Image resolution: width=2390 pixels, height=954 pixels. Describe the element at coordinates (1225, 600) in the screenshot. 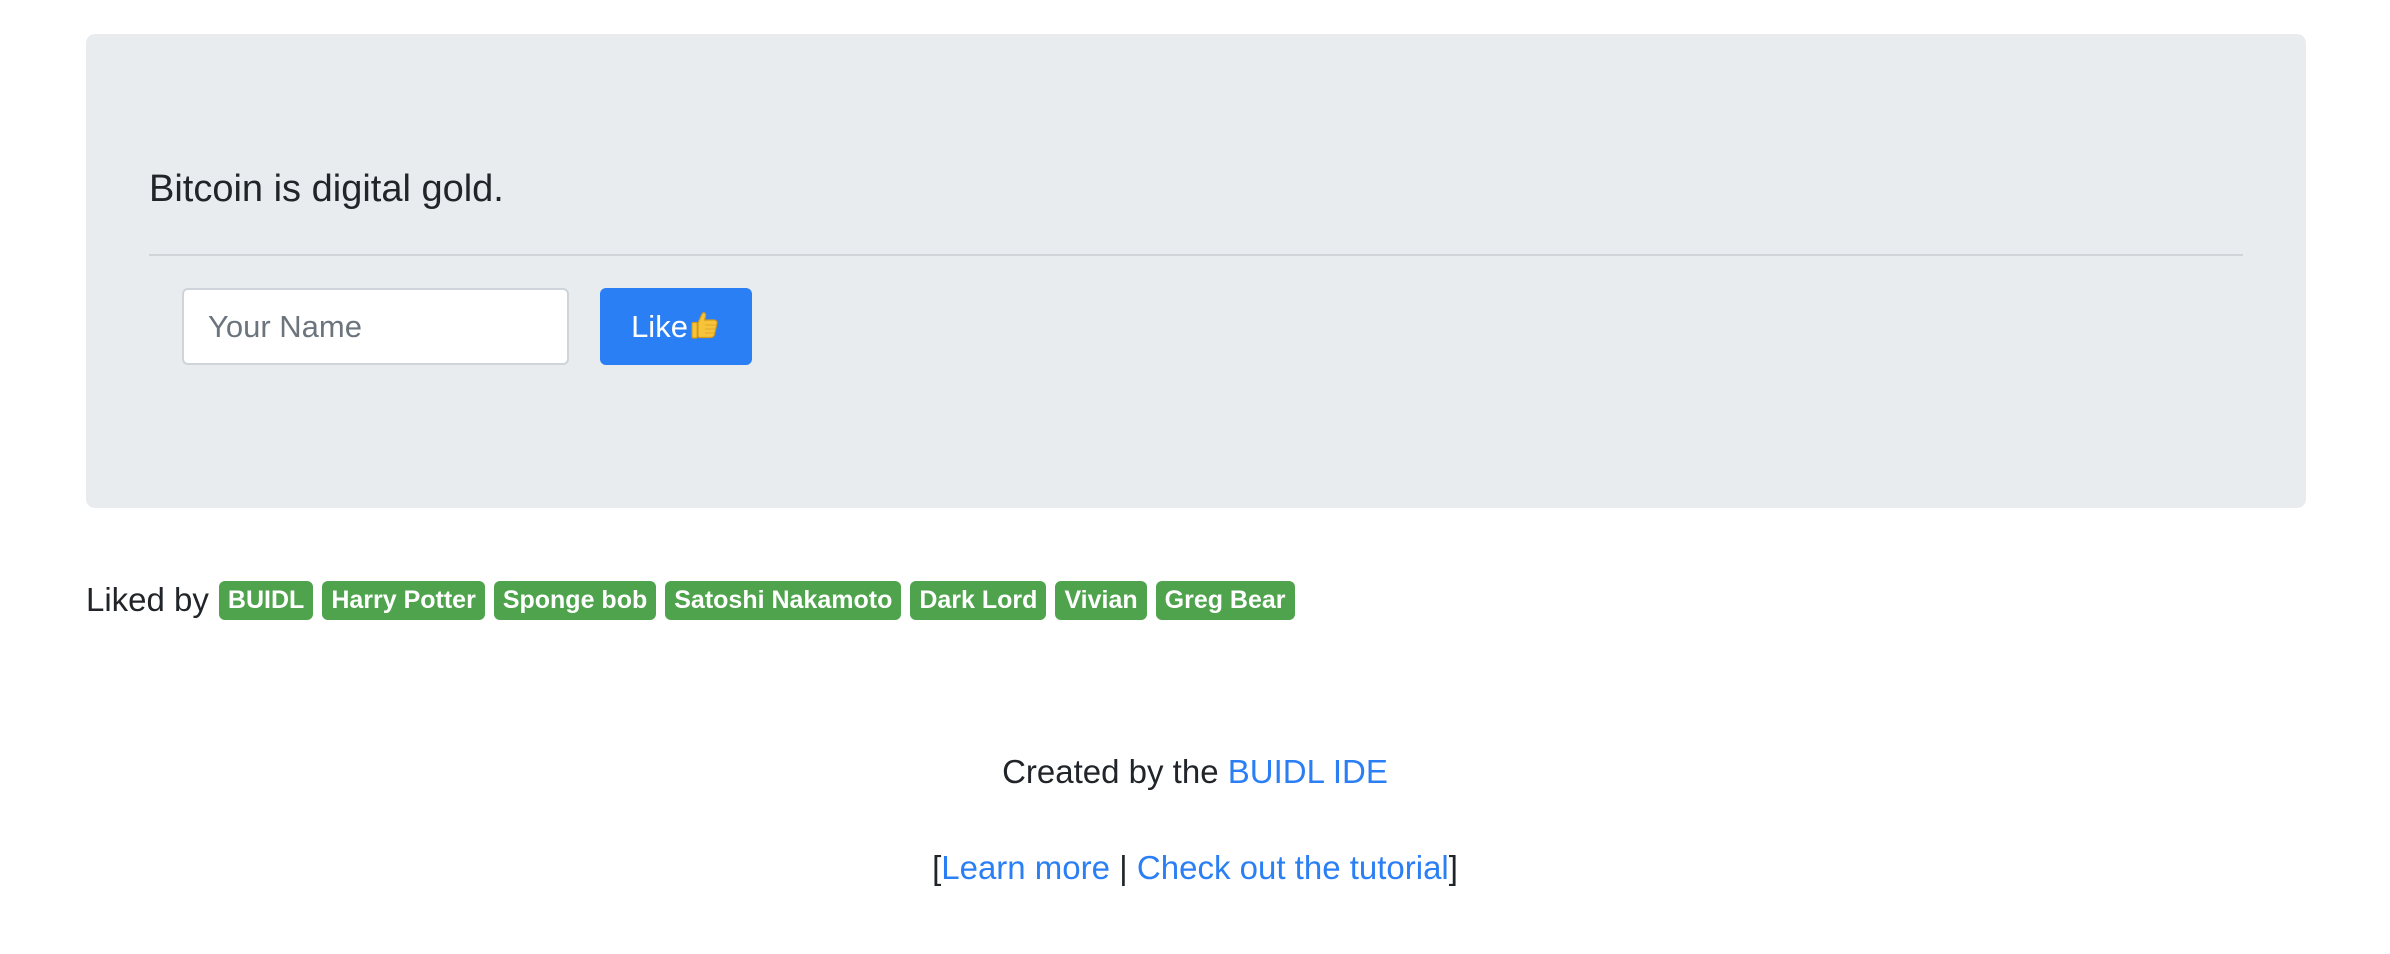

I see `liker-badge: Greg Bear` at that location.